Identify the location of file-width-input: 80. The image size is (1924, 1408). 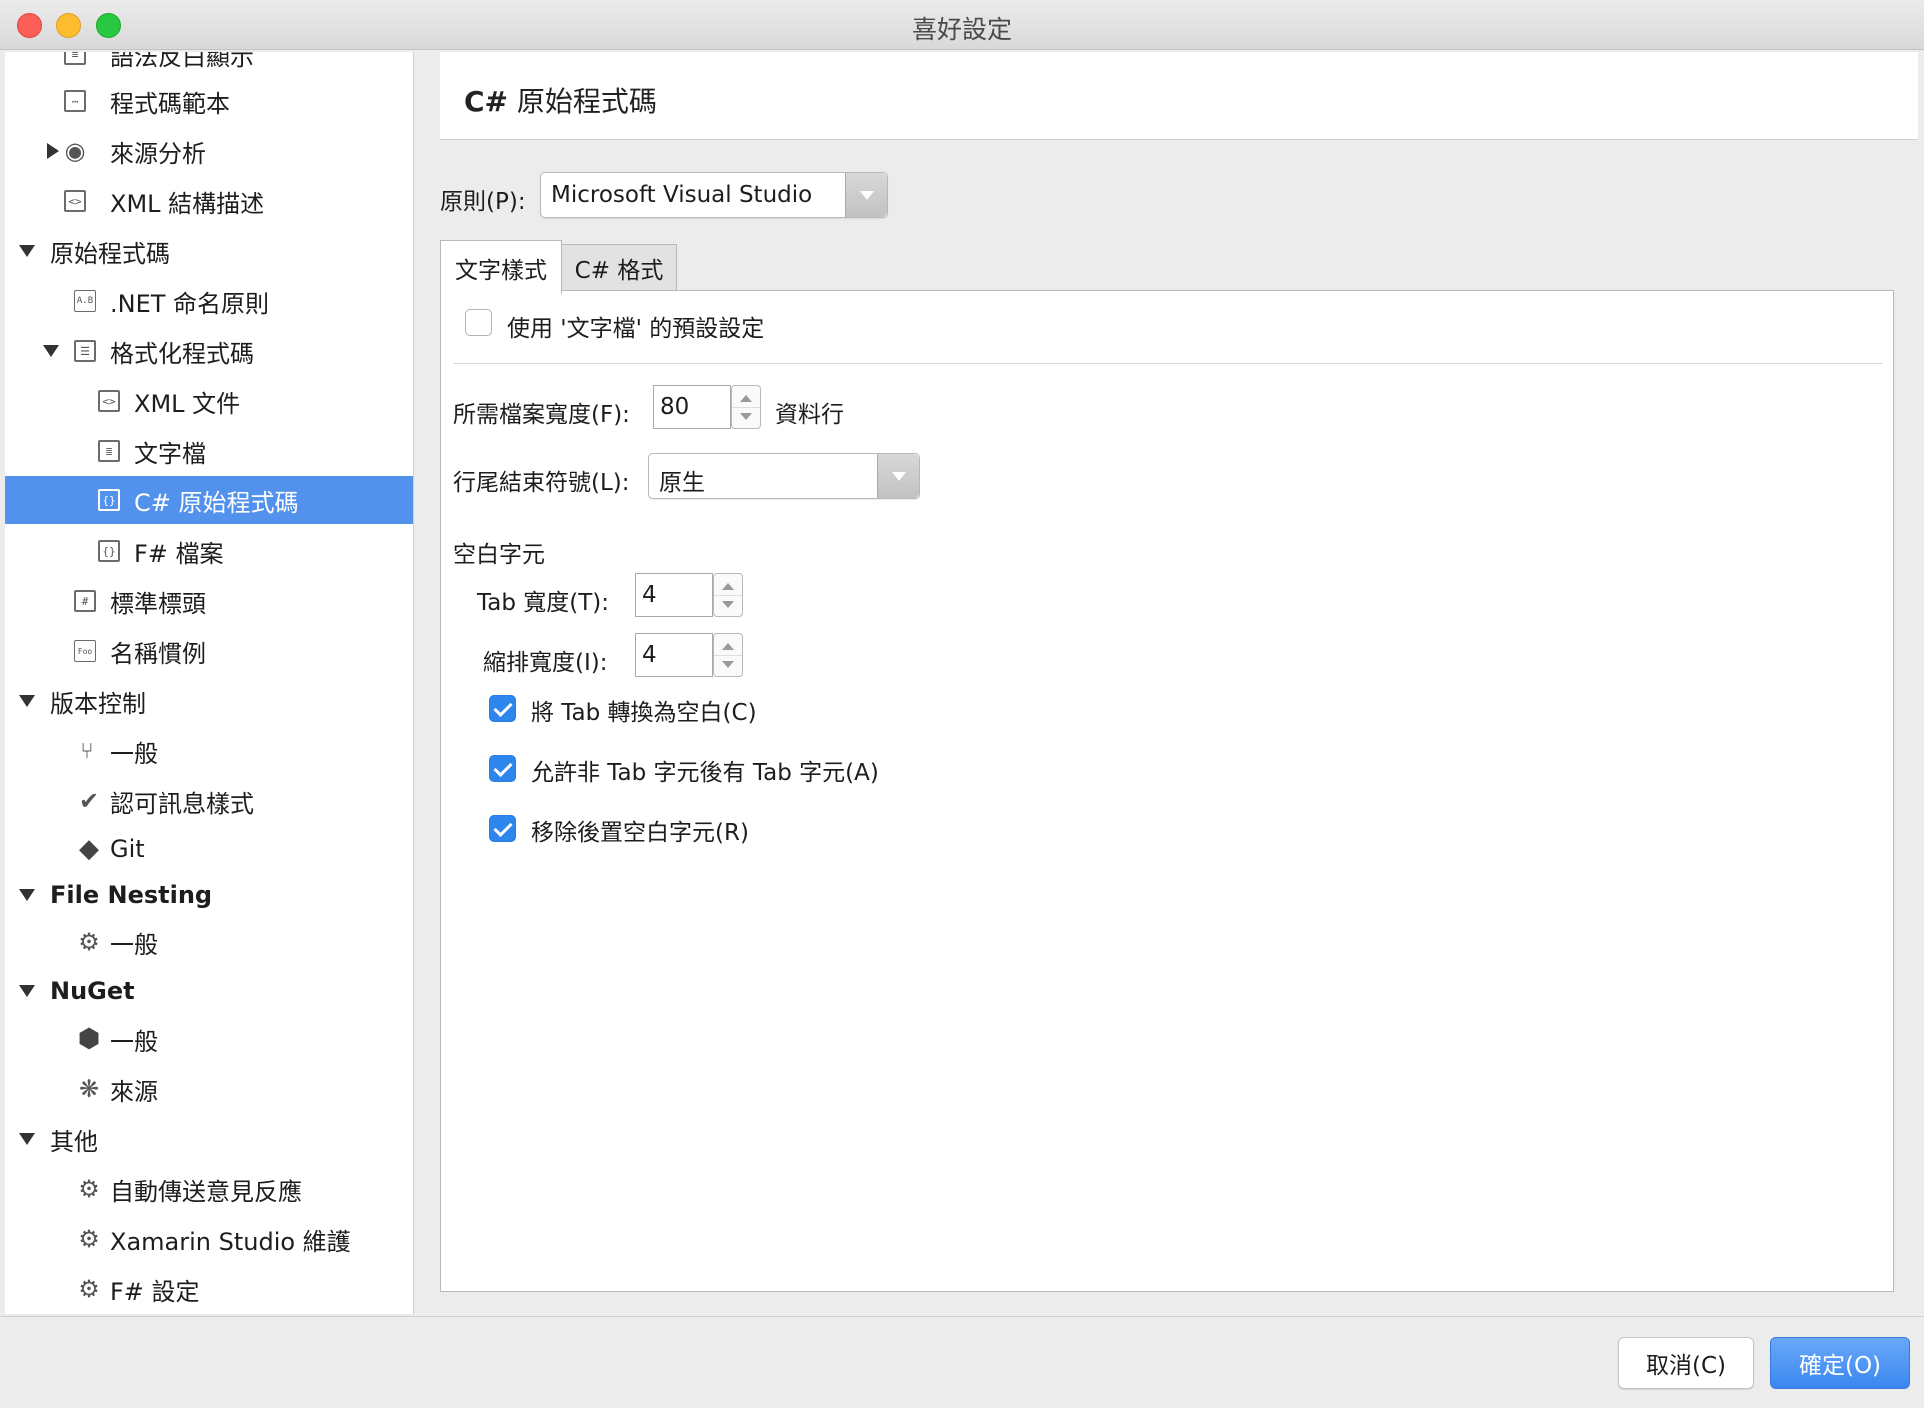
(692, 407).